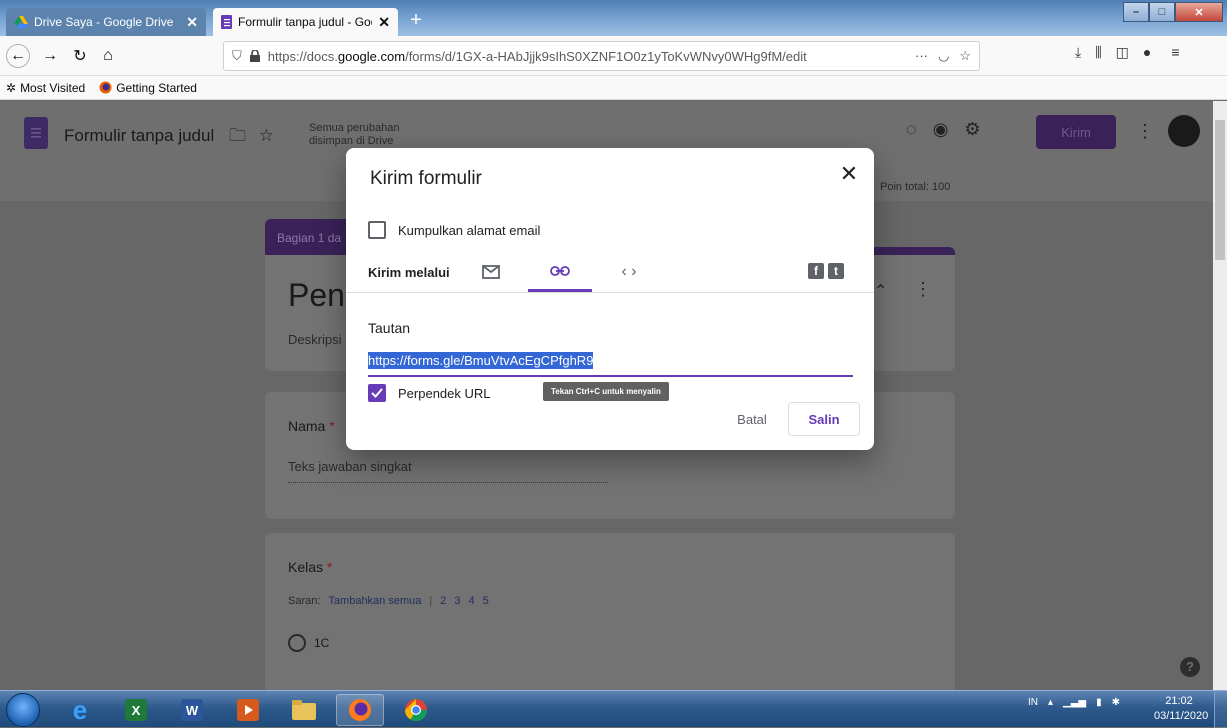  What do you see at coordinates (50, 56) in the screenshot?
I see `forward-button: →` at bounding box center [50, 56].